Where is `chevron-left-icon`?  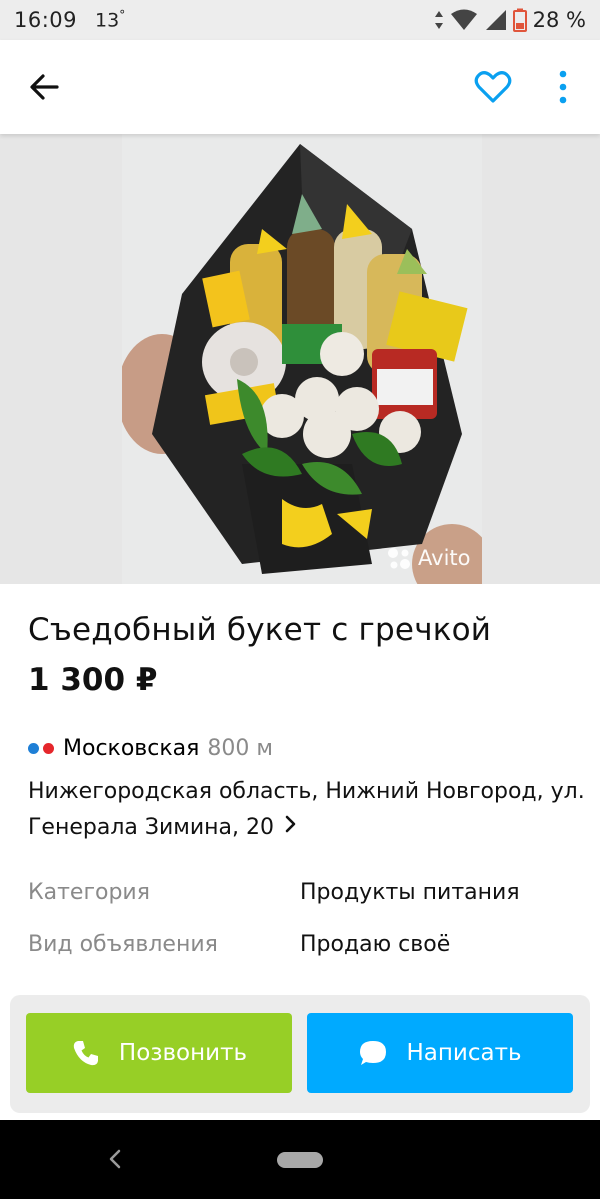 chevron-left-icon is located at coordinates (115, 1159).